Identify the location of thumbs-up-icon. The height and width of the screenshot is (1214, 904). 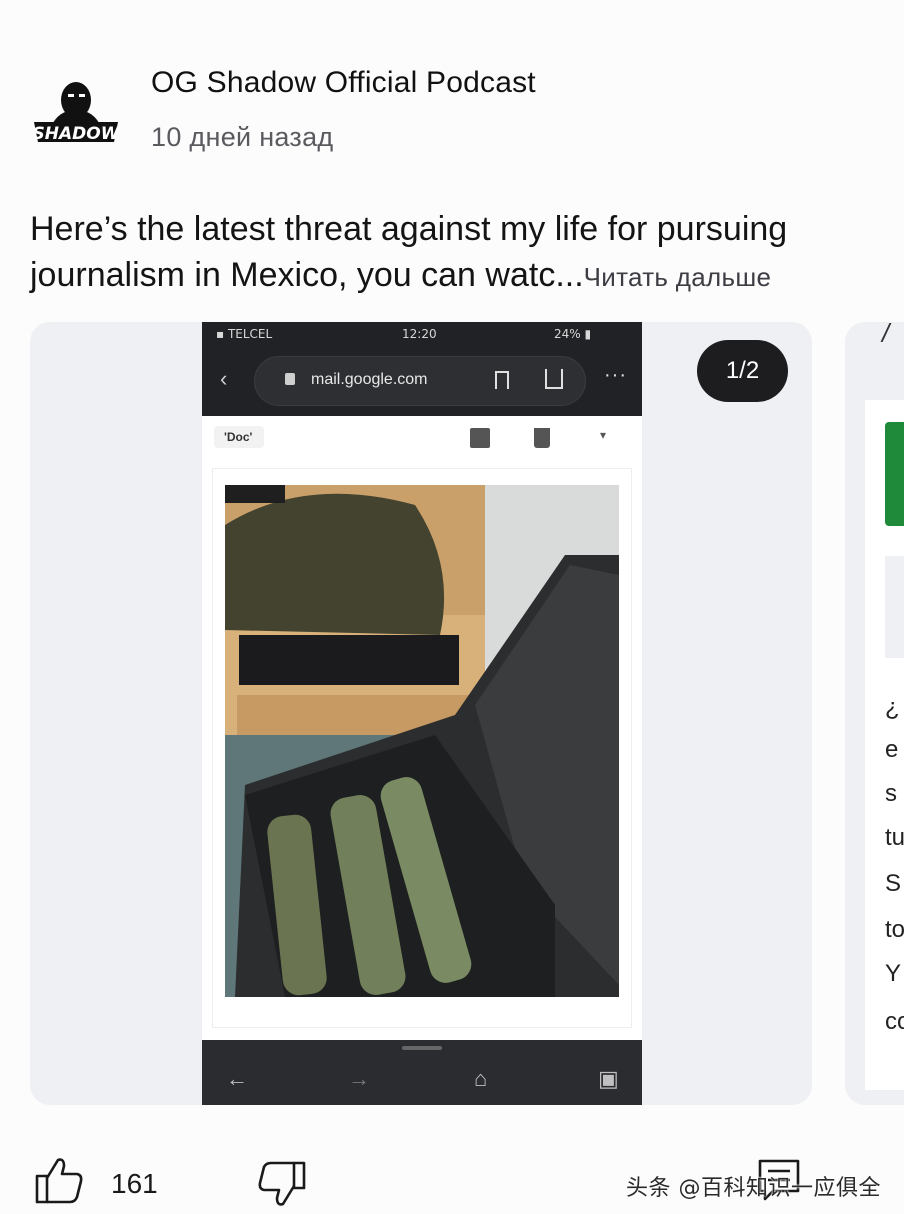
(59, 1180).